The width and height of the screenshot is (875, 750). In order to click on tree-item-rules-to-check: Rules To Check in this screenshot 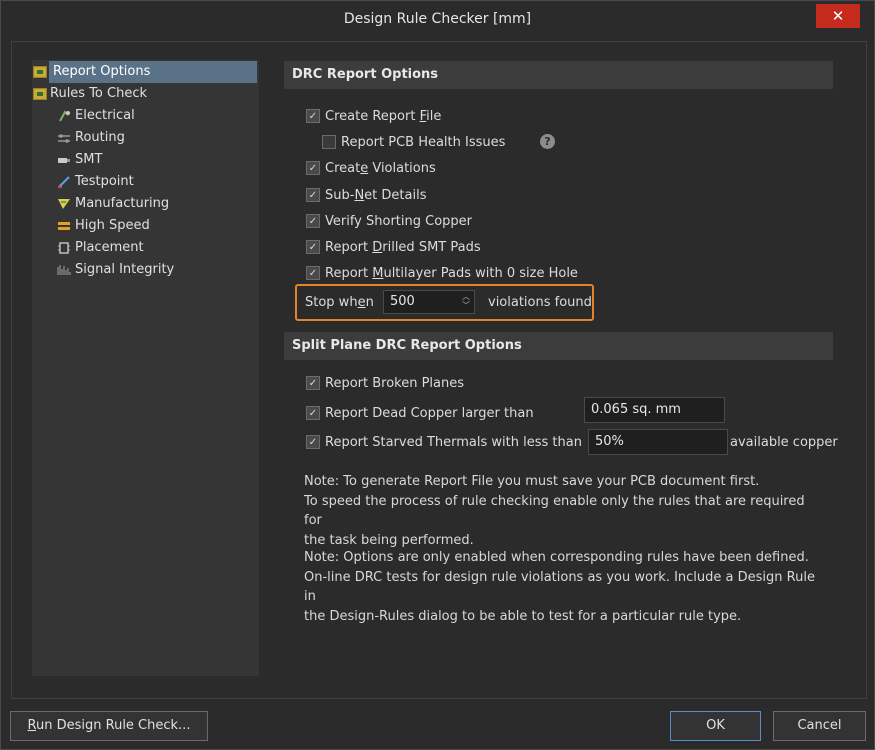, I will do `click(90, 94)`.